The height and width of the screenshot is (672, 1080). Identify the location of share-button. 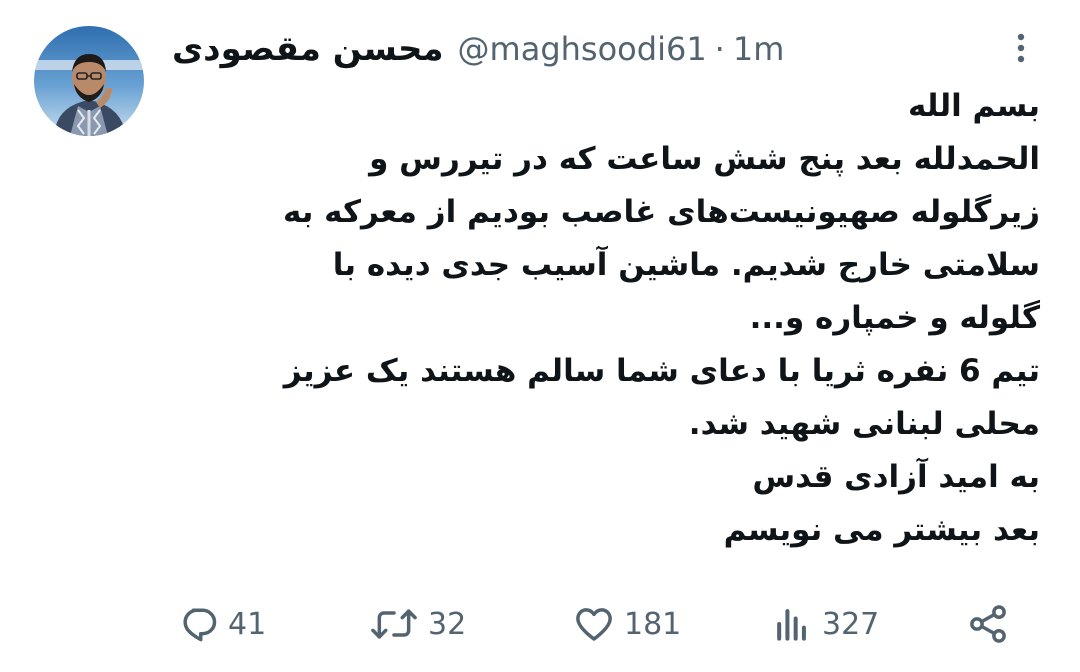
(988, 624).